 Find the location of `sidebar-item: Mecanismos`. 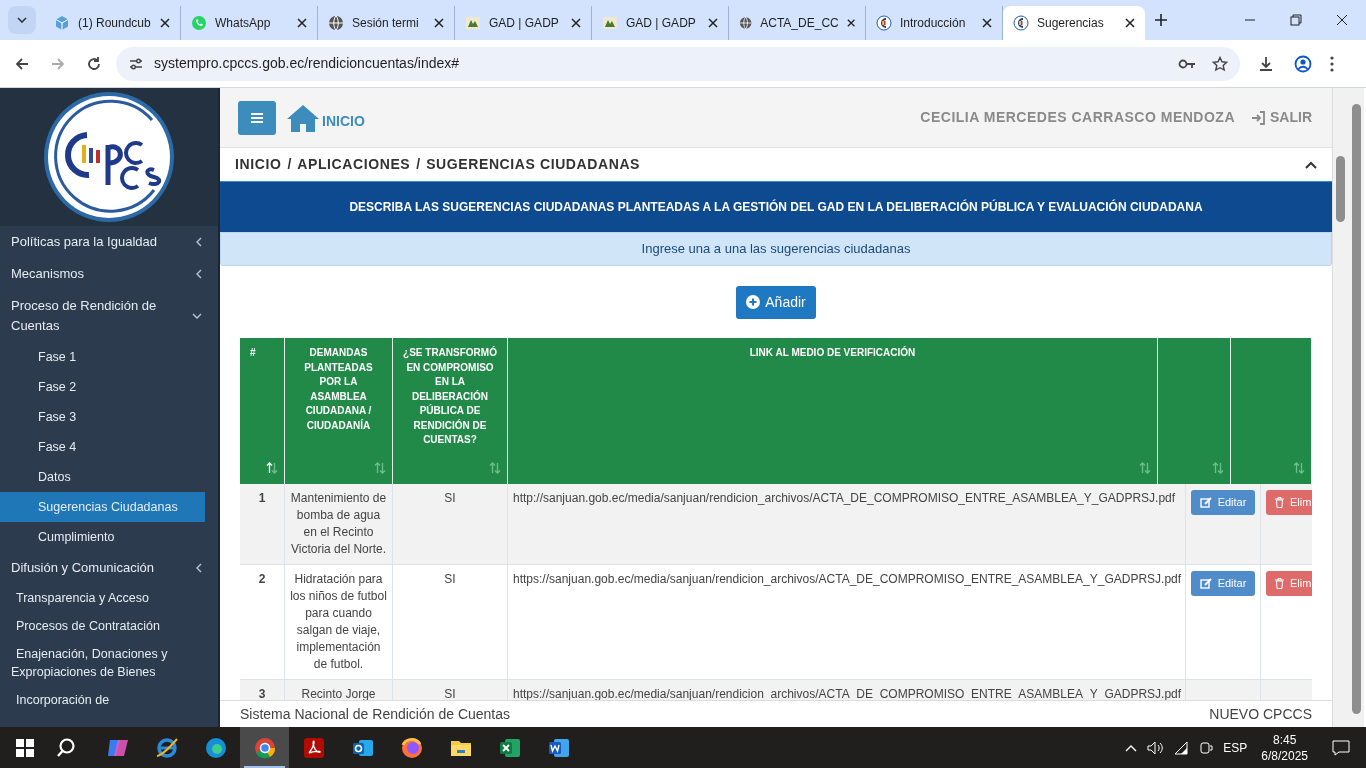

sidebar-item: Mecanismos is located at coordinates (109, 274).